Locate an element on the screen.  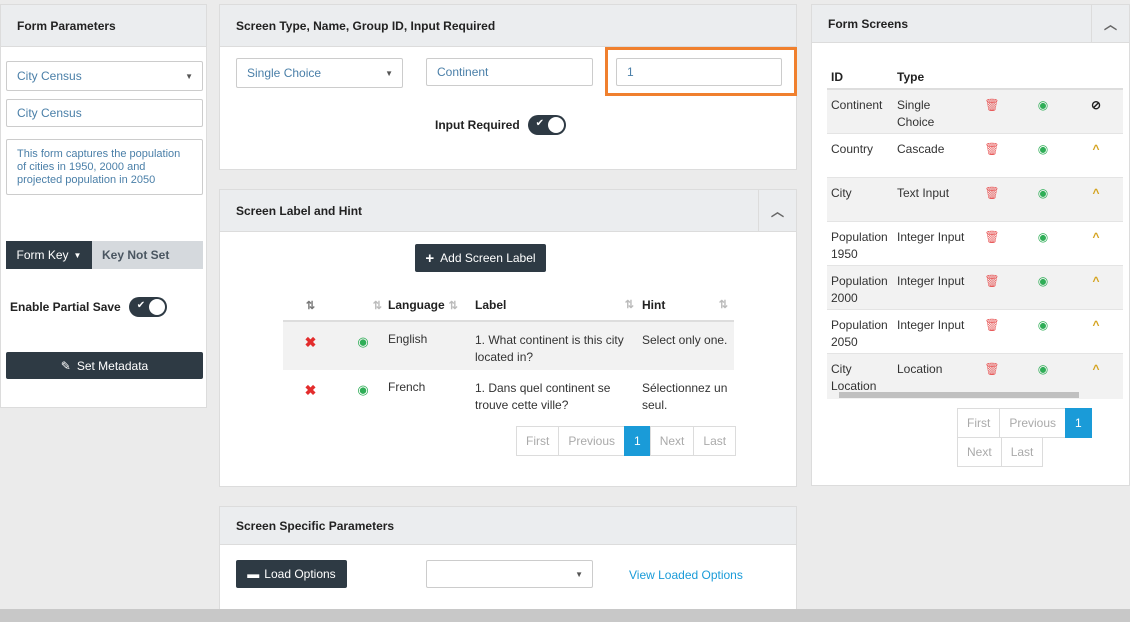
screens-pagination: First Previous 1 is located at coordinates (1024, 423).